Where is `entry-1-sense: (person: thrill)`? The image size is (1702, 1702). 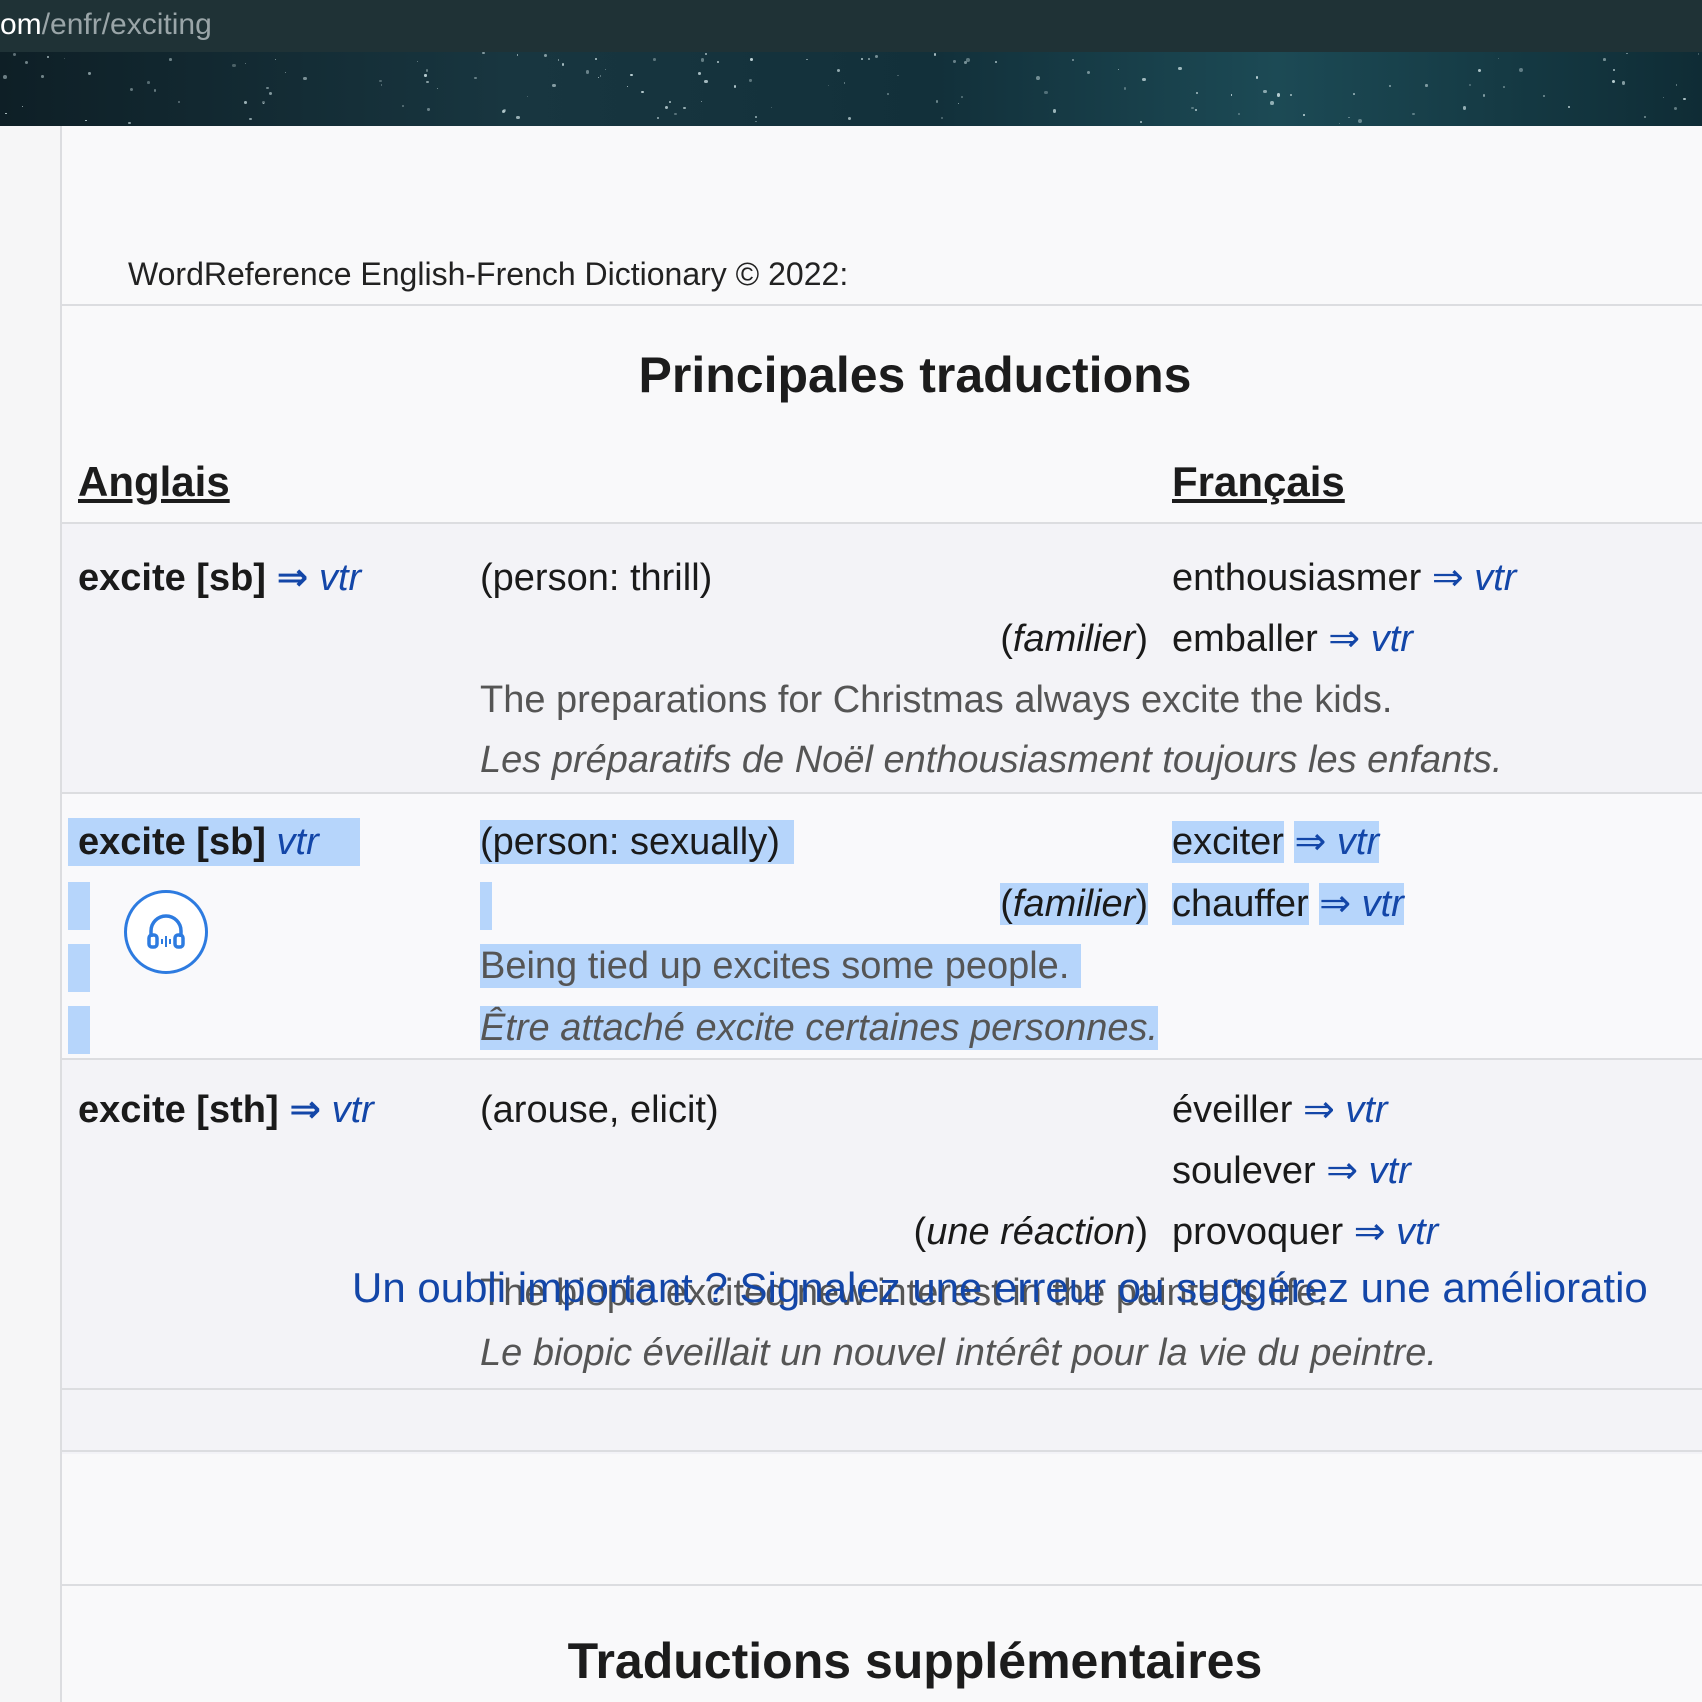 entry-1-sense: (person: thrill) is located at coordinates (596, 578).